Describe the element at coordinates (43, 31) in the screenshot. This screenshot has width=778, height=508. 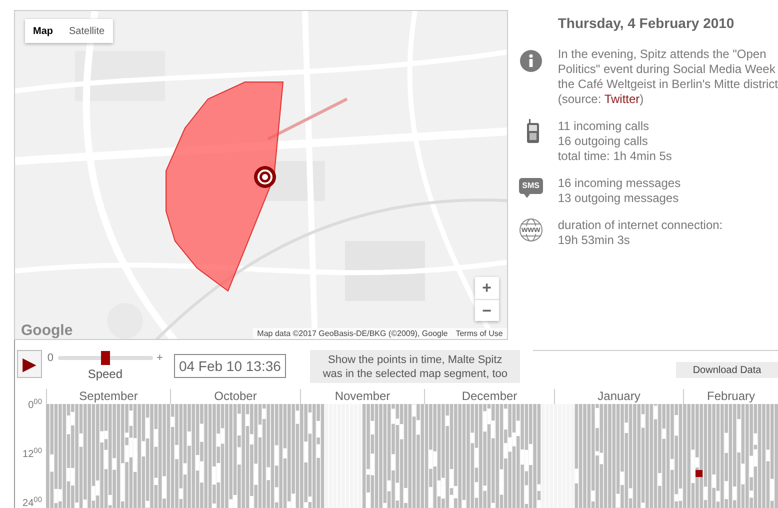
I see `map-type-tab: Map` at that location.